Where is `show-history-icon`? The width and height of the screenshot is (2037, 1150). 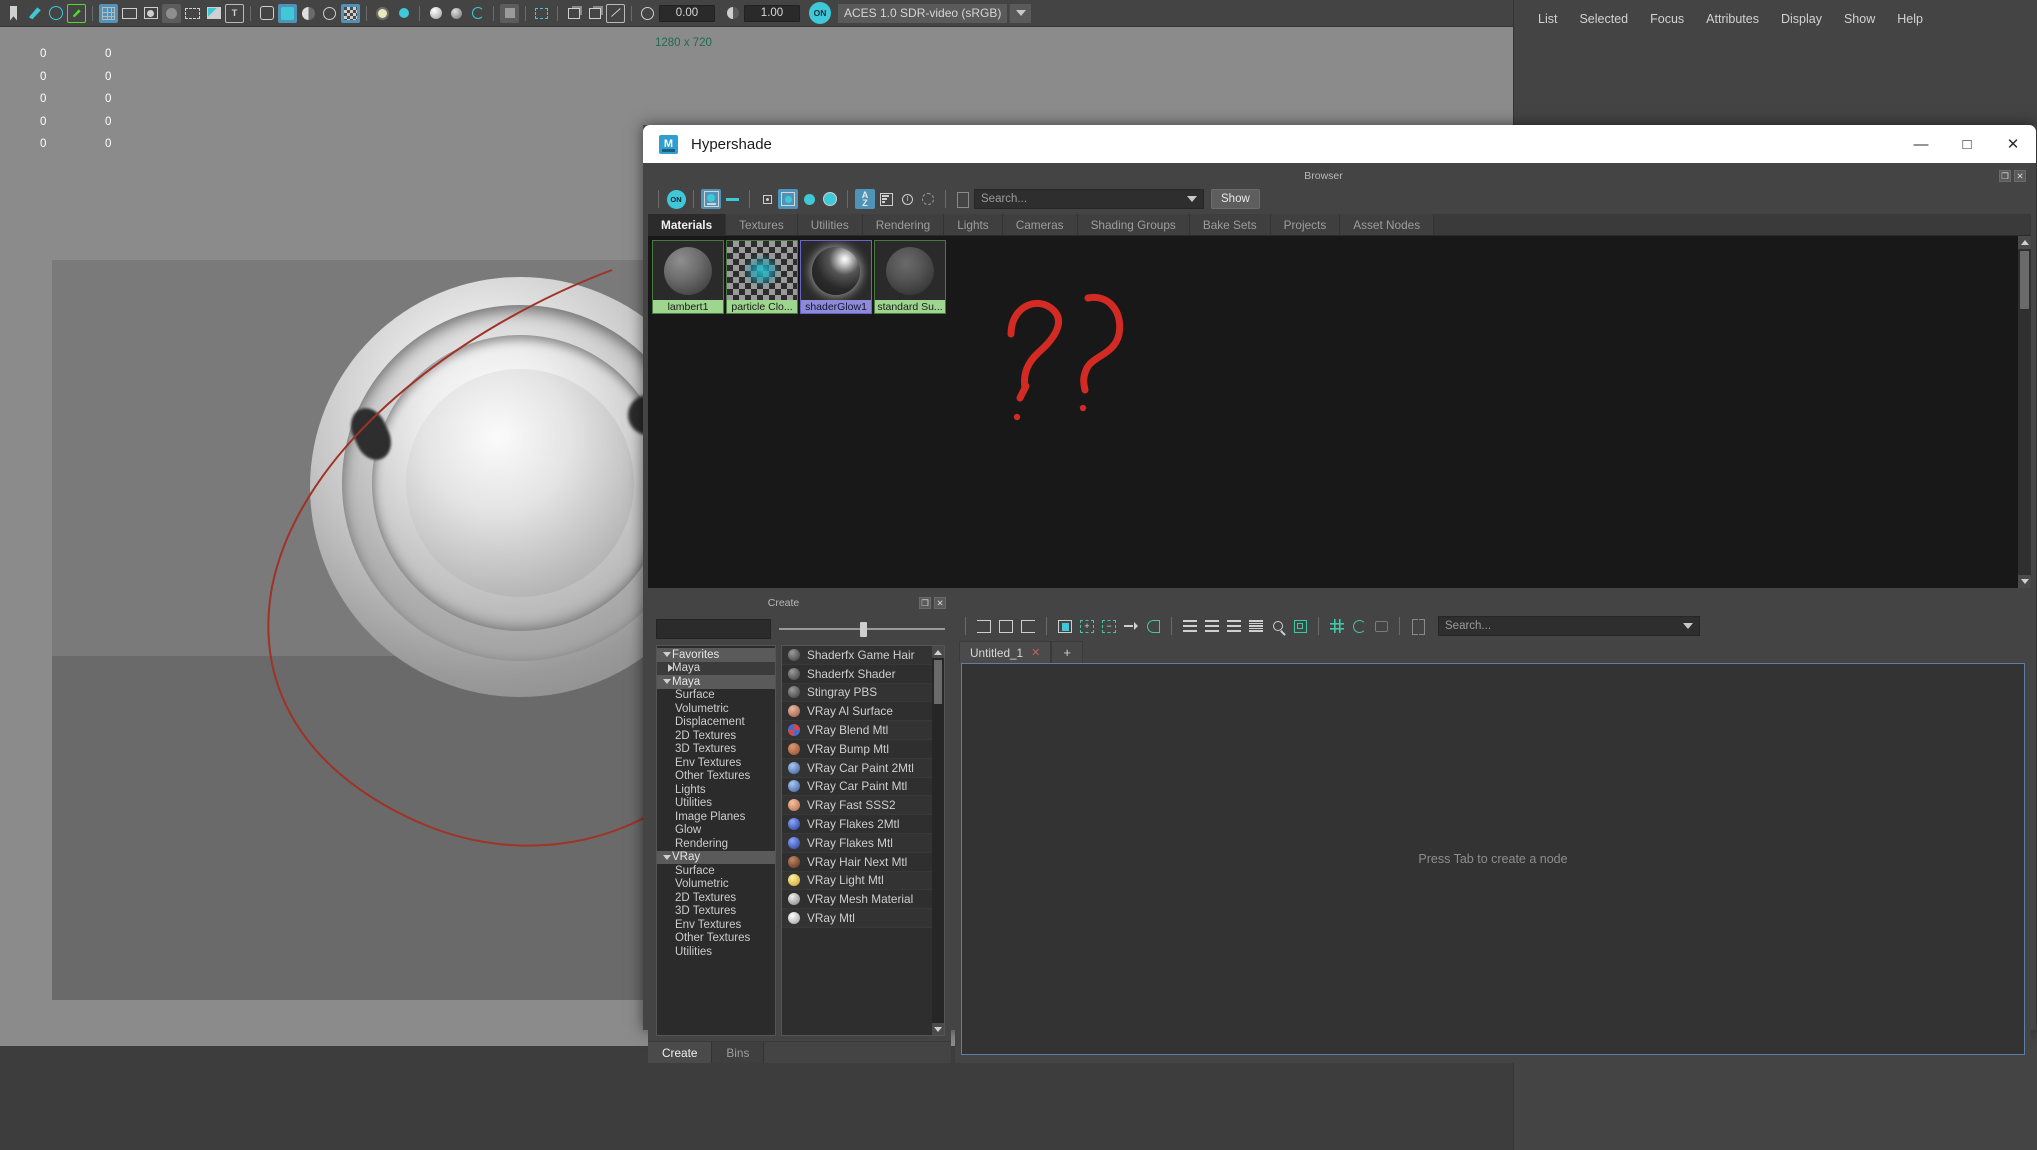 show-history-icon is located at coordinates (1381, 626).